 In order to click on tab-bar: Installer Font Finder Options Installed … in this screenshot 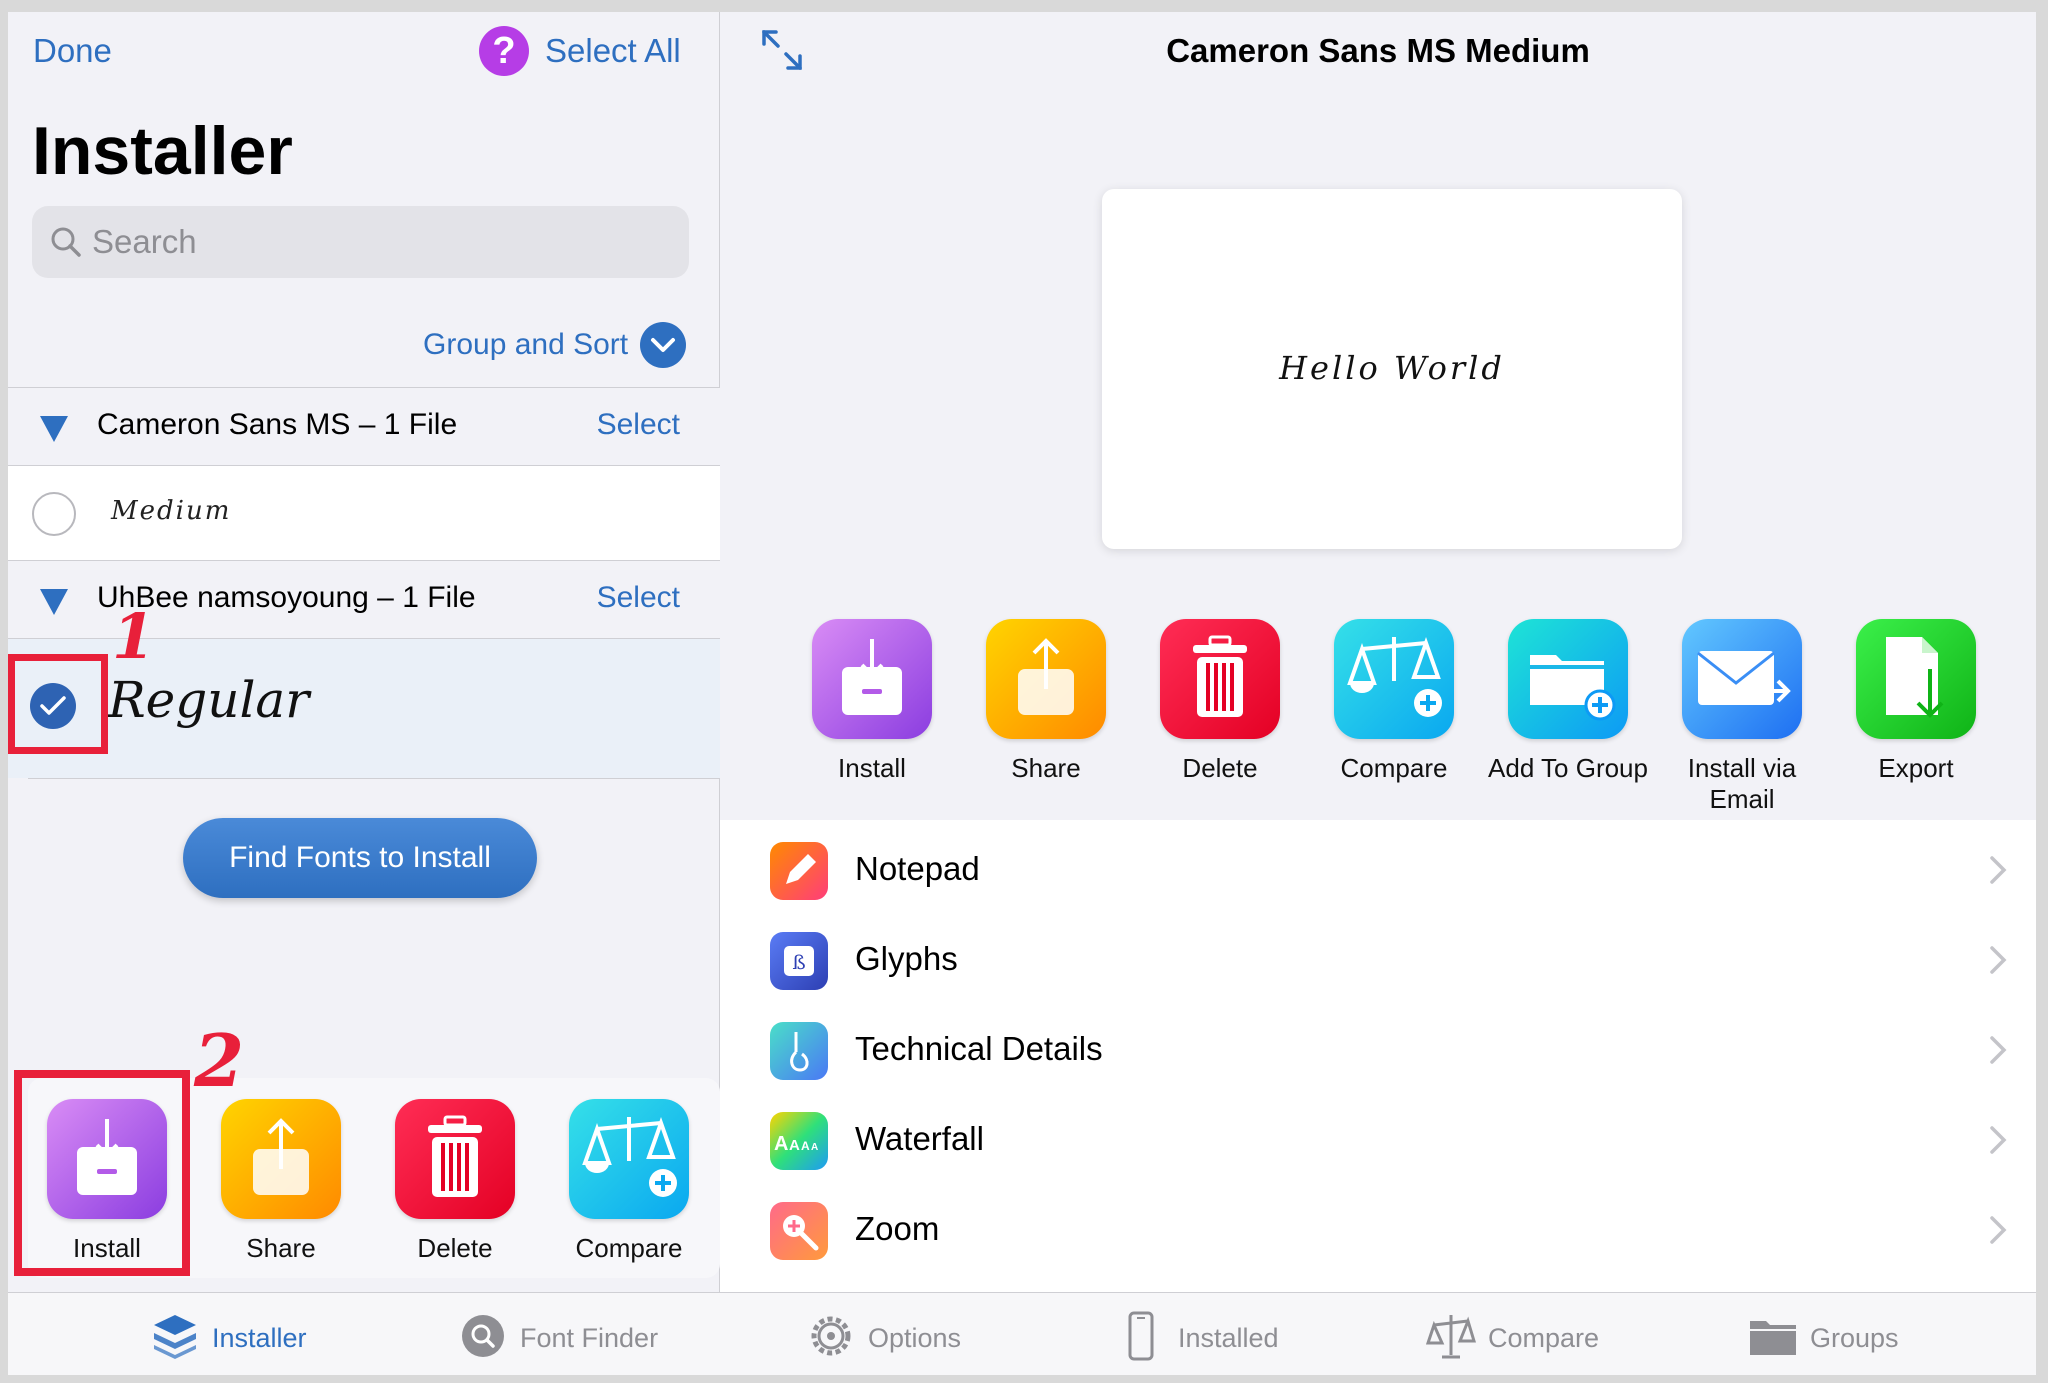, I will do `click(1022, 1333)`.